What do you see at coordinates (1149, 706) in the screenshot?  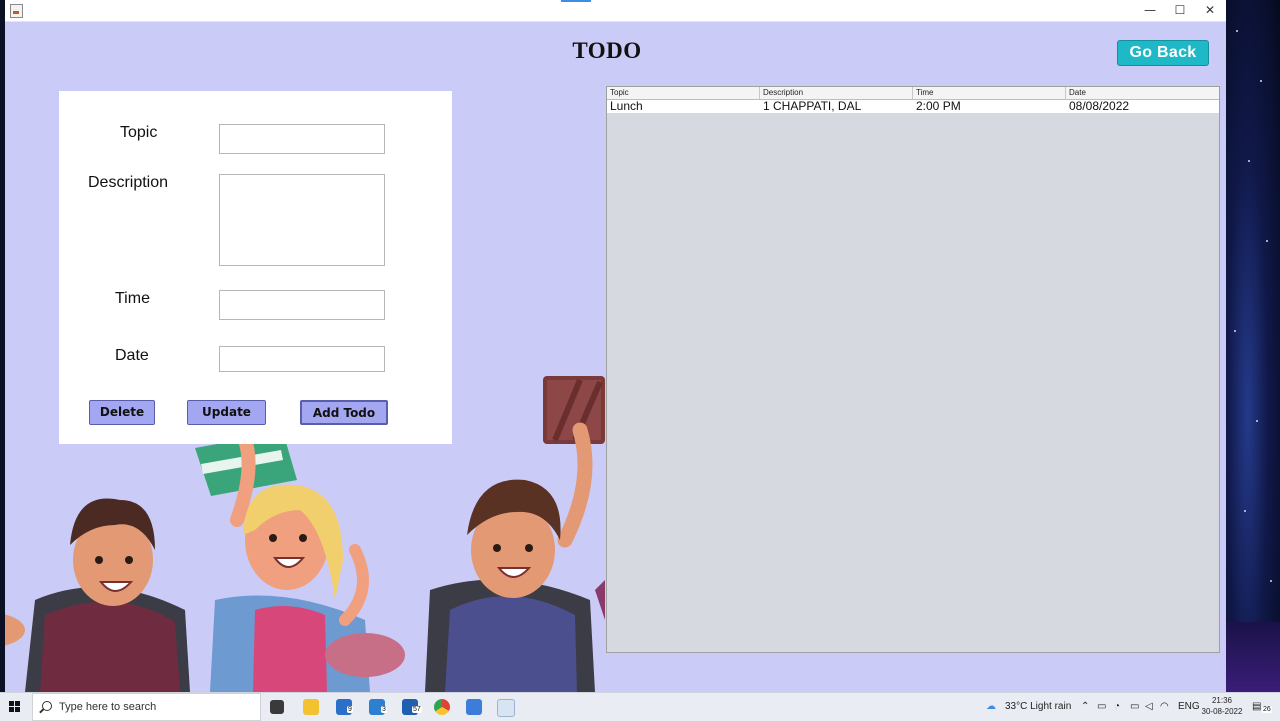 I see `tray-volume-icon: ◁` at bounding box center [1149, 706].